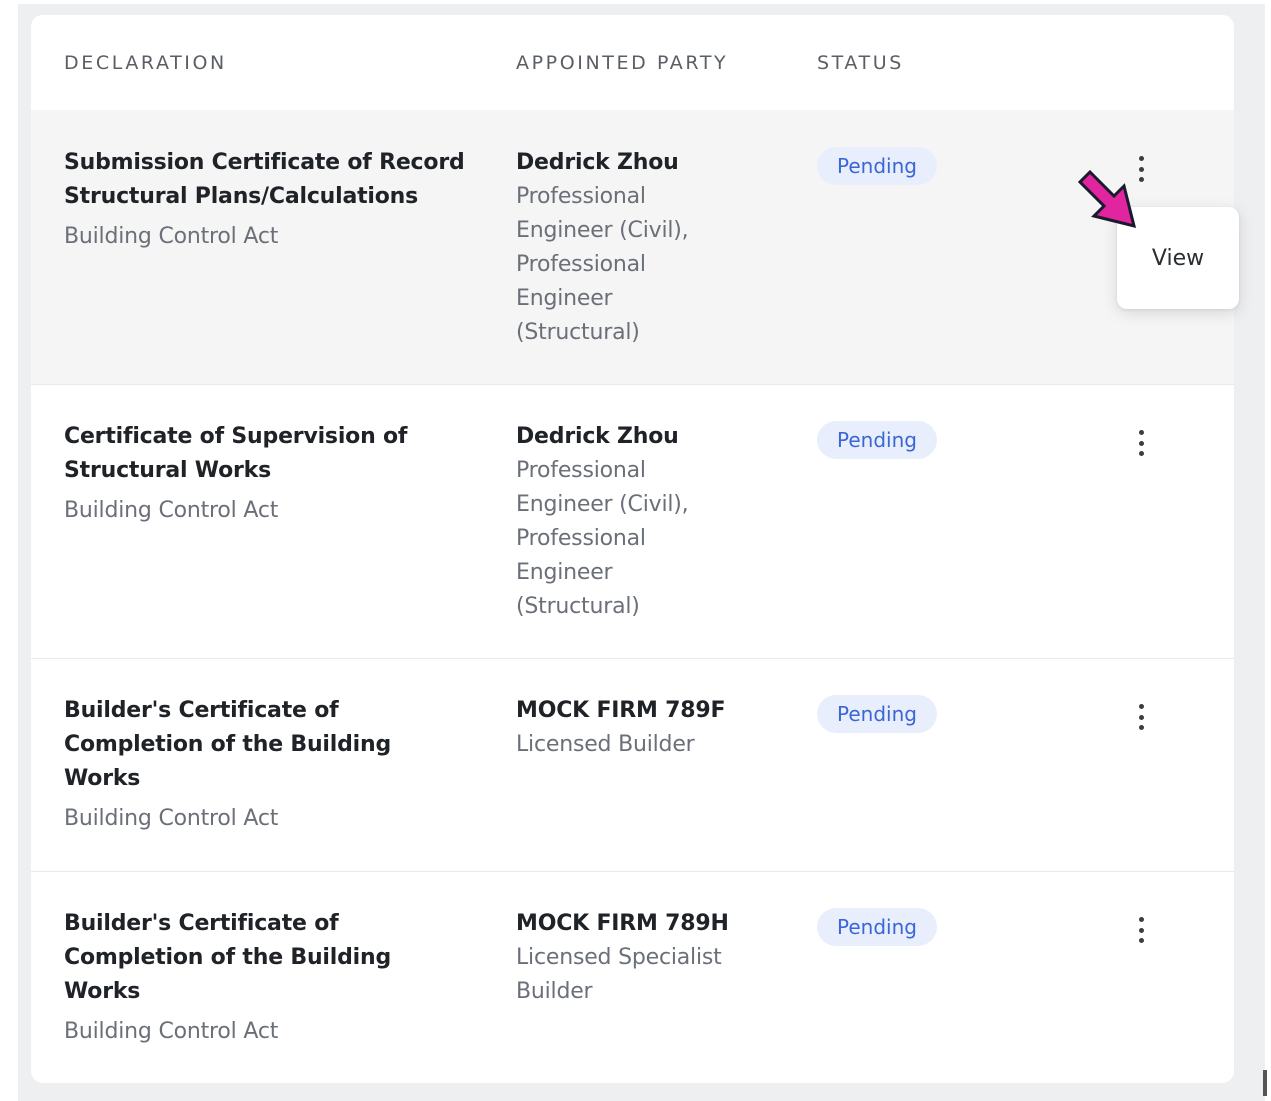 Image resolution: width=1271 pixels, height=1101 pixels. What do you see at coordinates (622, 63) in the screenshot?
I see `column-header-appointed-party: APPOINTED PARTY` at bounding box center [622, 63].